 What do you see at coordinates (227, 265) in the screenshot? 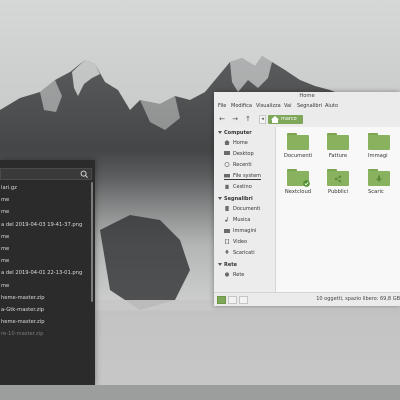
I see `sidebar-section-rete: Rete` at bounding box center [227, 265].